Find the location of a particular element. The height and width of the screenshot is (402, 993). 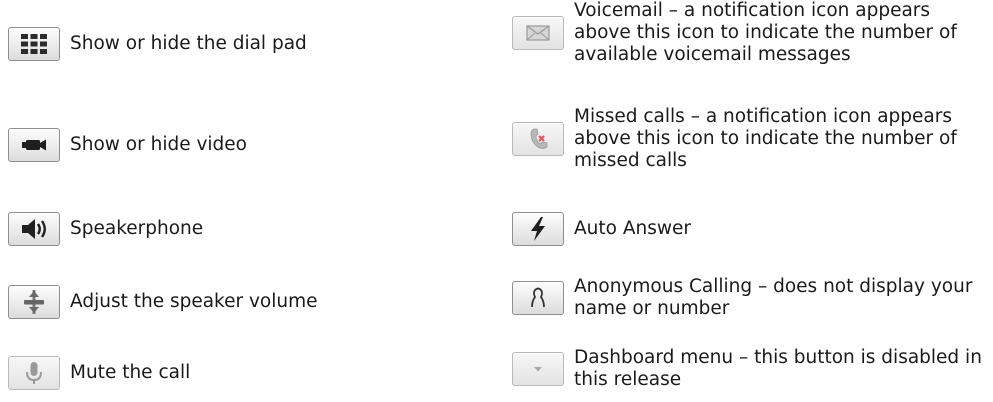

legend-row-speaker: Speakerphone is located at coordinates (105, 229).